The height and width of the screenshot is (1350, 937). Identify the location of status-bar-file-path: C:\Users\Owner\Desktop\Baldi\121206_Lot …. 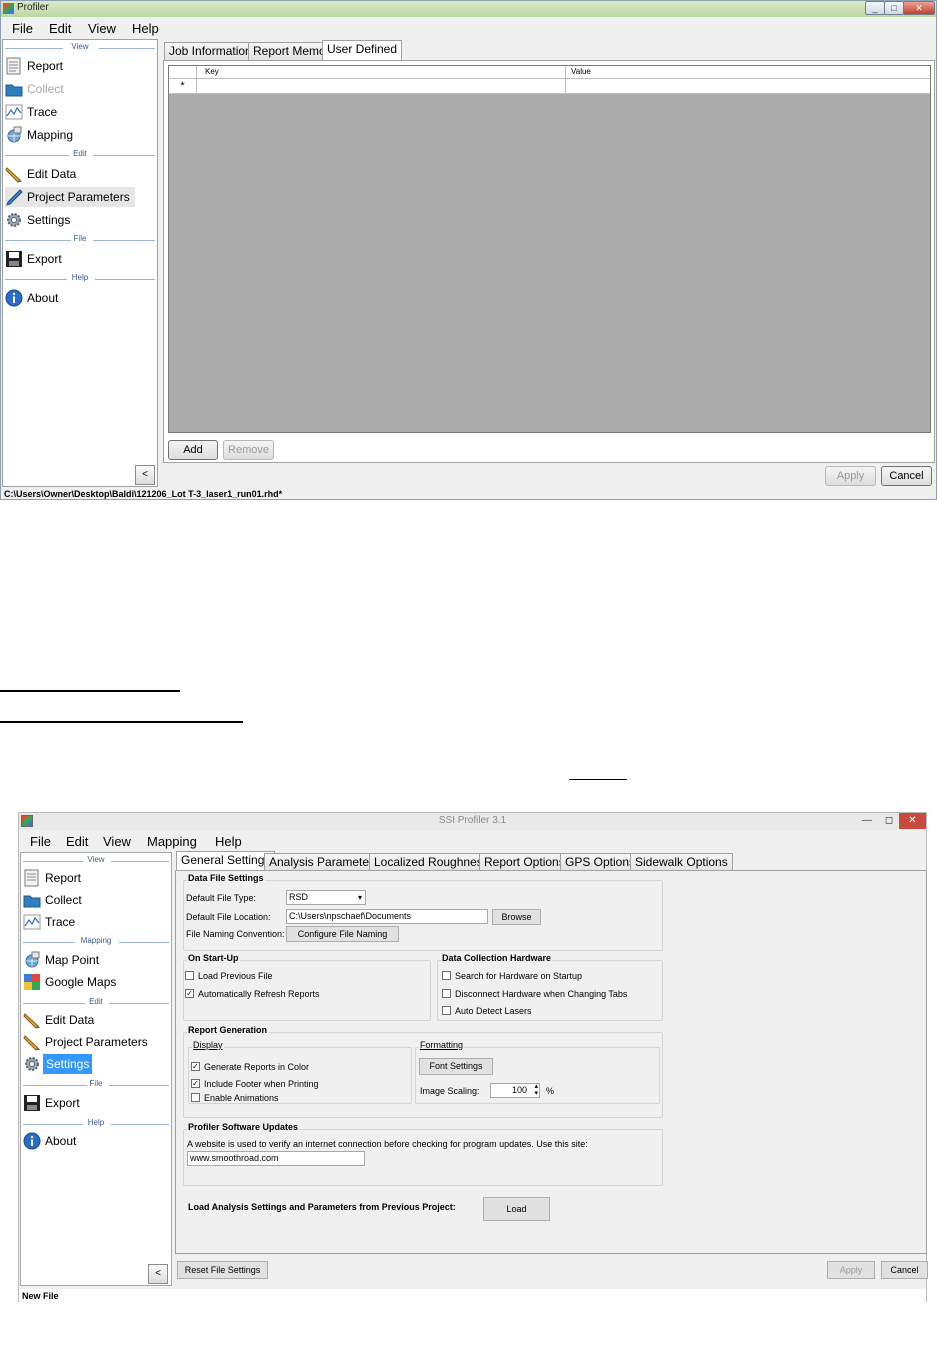
(143, 494).